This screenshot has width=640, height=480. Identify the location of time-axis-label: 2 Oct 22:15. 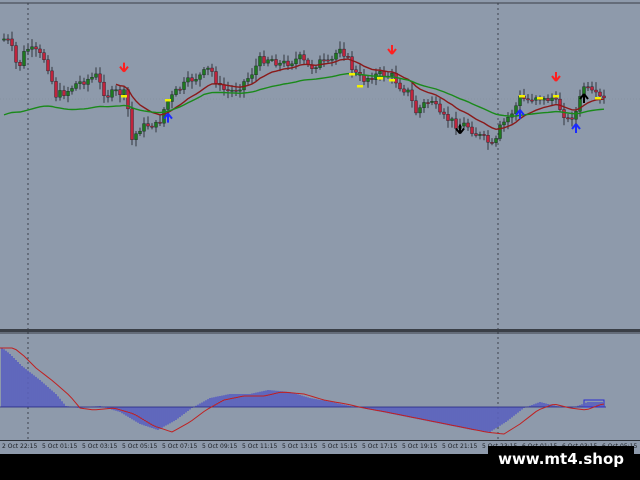
(20, 446).